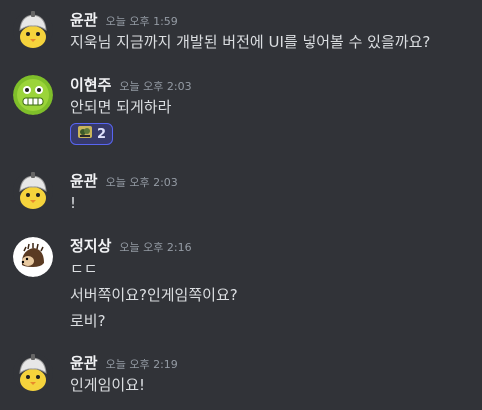 This screenshot has width=482, height=410. What do you see at coordinates (88, 321) in the screenshot?
I see `message-text: 로비?` at bounding box center [88, 321].